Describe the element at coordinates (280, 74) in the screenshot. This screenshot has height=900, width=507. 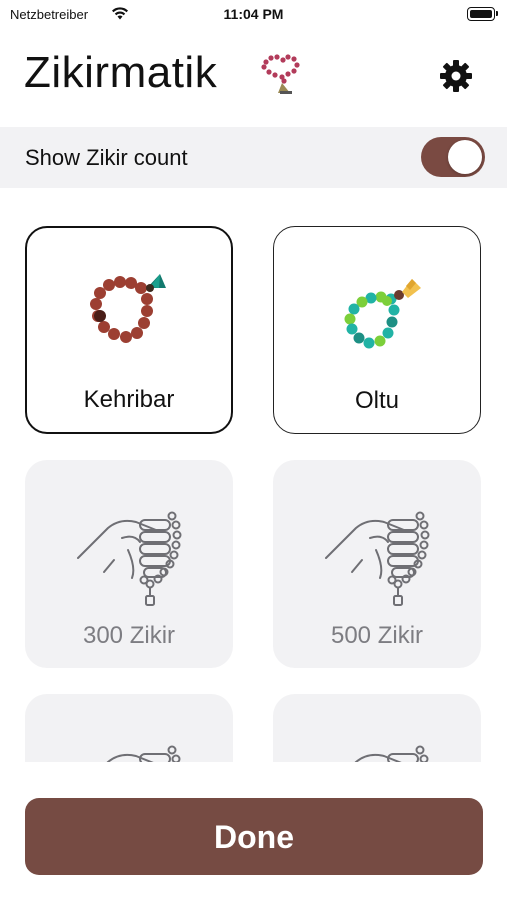
I see `tesbih-icon` at that location.